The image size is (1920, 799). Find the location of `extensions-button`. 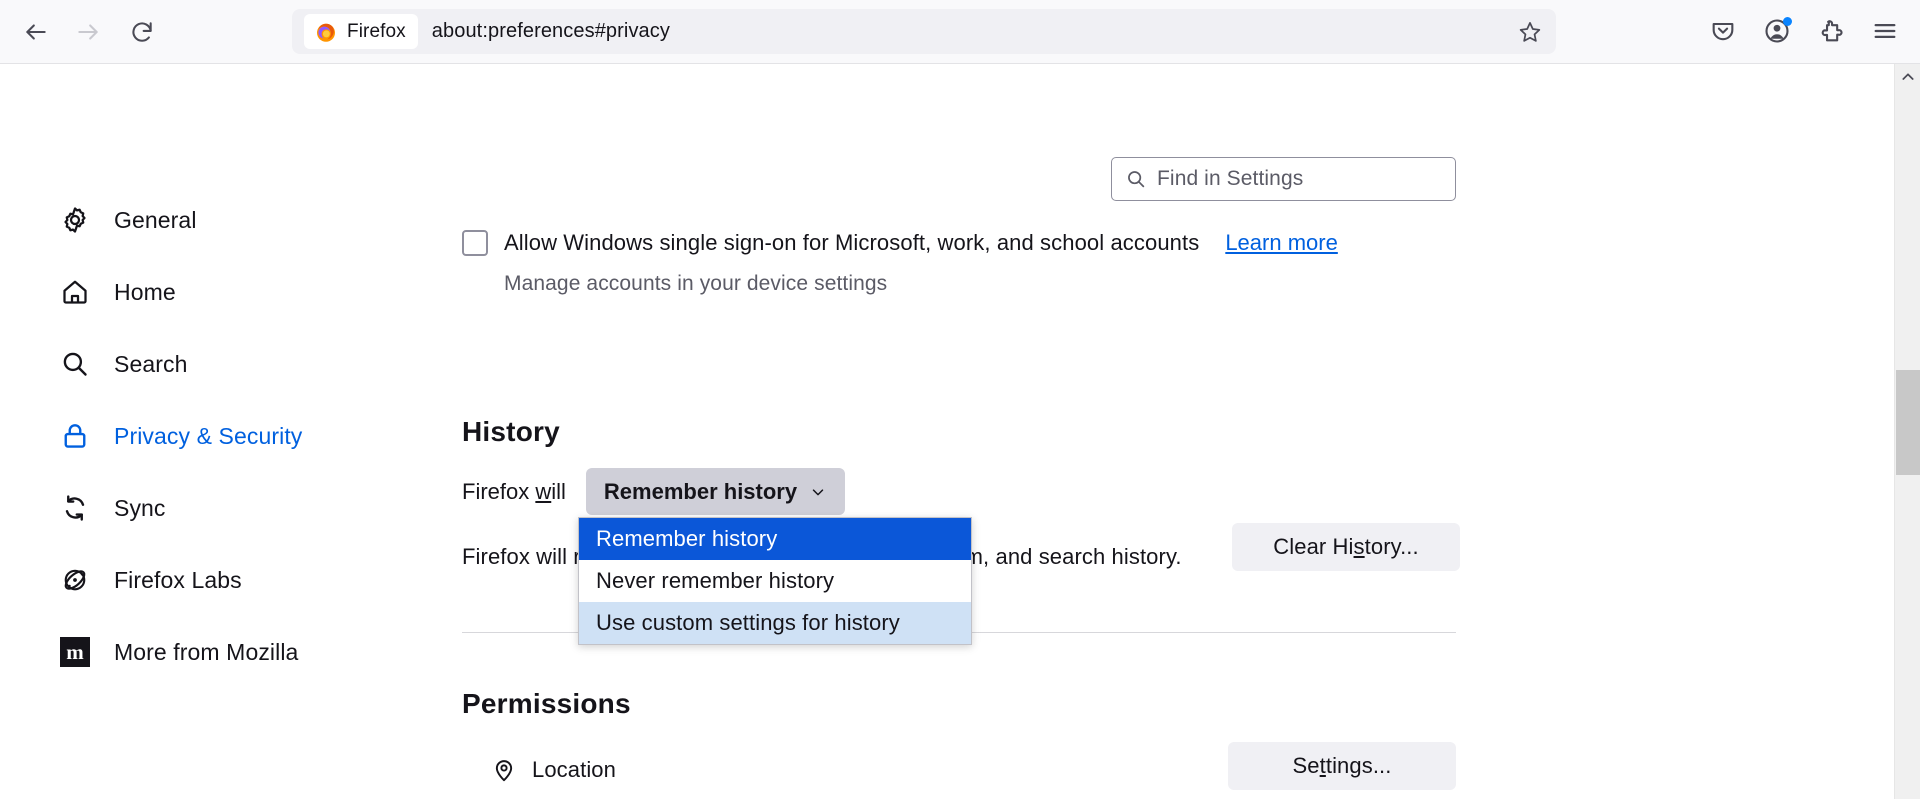

extensions-button is located at coordinates (1831, 31).